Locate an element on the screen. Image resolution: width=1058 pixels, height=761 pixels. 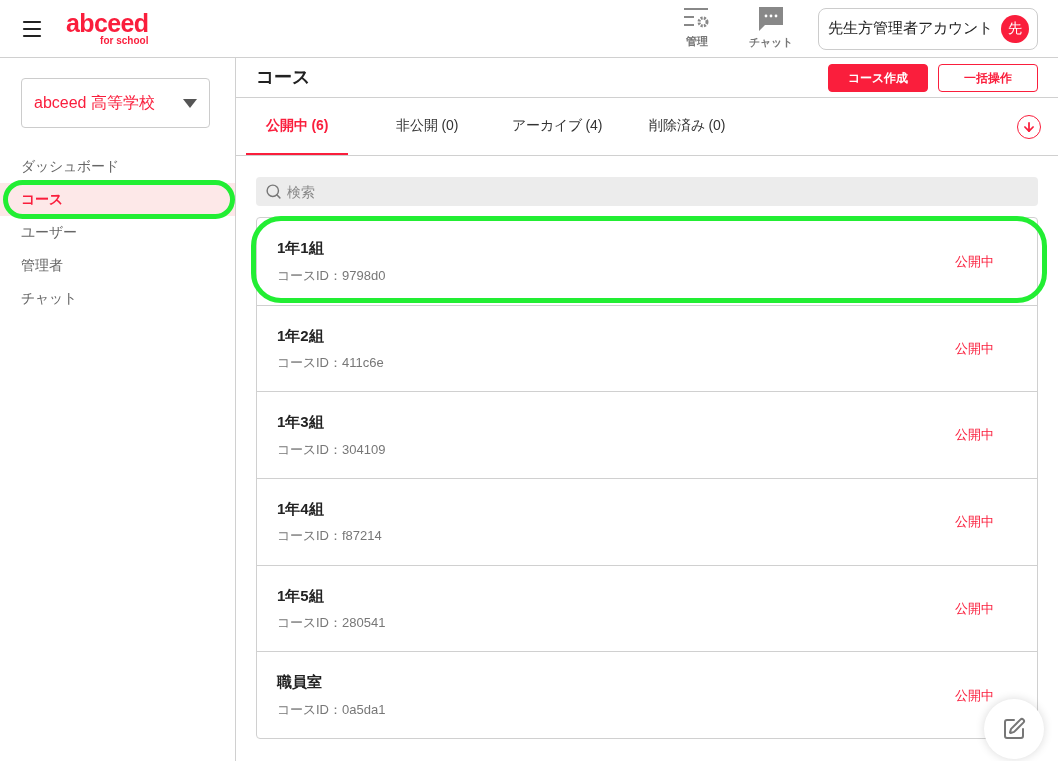
arrow-down-icon is located at coordinates (1029, 126).